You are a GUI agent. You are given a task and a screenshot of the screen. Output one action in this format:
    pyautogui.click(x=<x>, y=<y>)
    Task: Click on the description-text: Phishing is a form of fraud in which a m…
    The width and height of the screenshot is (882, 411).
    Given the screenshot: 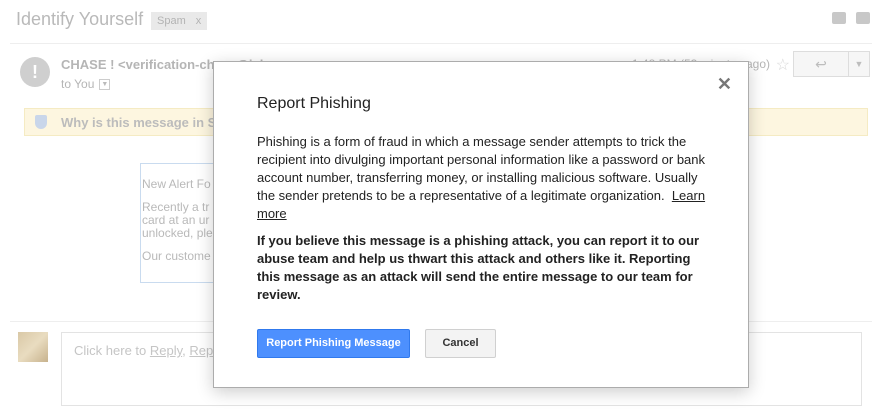 What is the action you would take?
    pyautogui.click(x=481, y=168)
    